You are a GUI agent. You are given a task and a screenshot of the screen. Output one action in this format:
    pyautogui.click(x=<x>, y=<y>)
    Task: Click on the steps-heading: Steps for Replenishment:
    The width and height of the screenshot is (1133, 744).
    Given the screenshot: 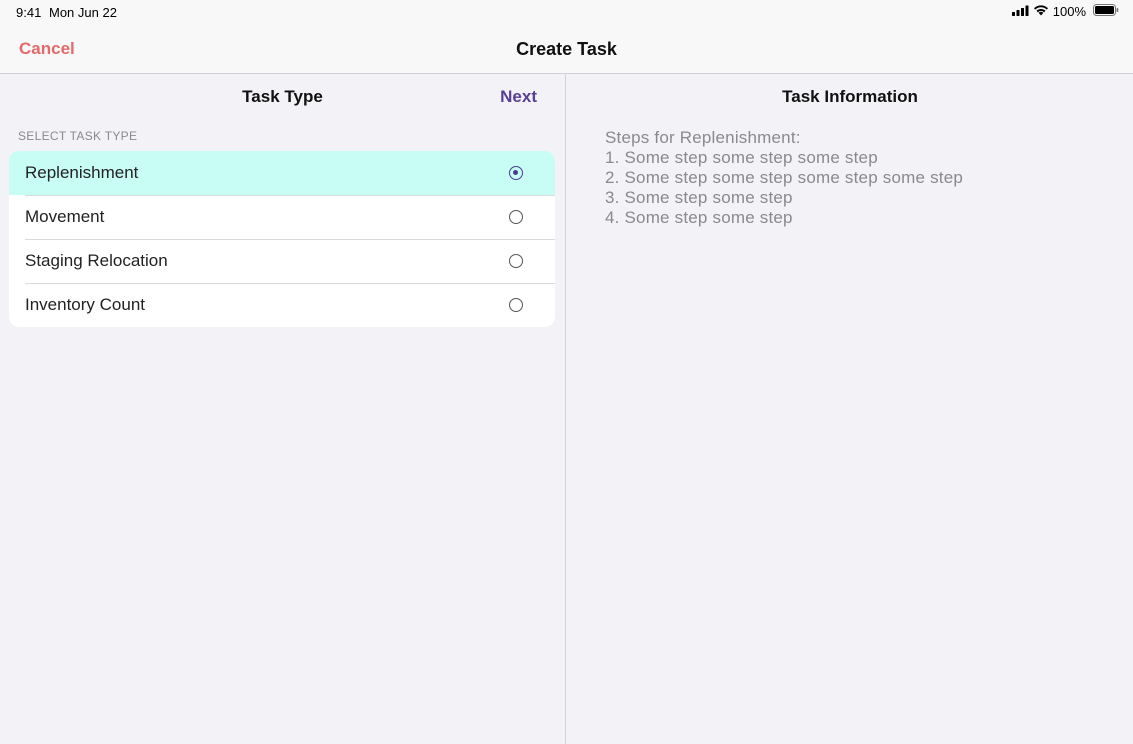 What is the action you would take?
    pyautogui.click(x=703, y=137)
    